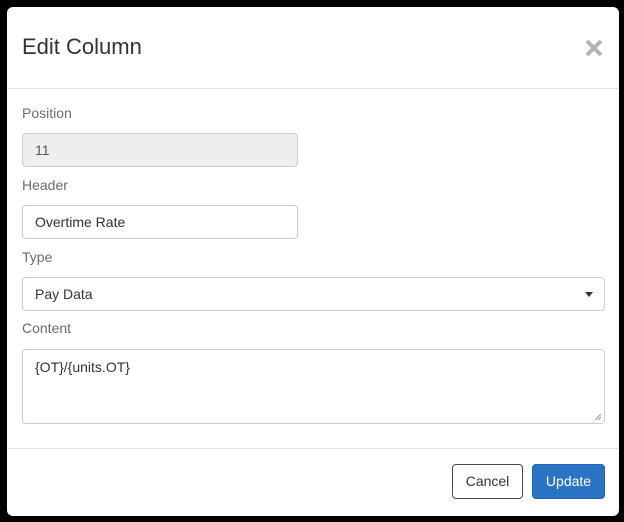  Describe the element at coordinates (313, 482) in the screenshot. I see `dialog-footer: Cancel Update` at that location.